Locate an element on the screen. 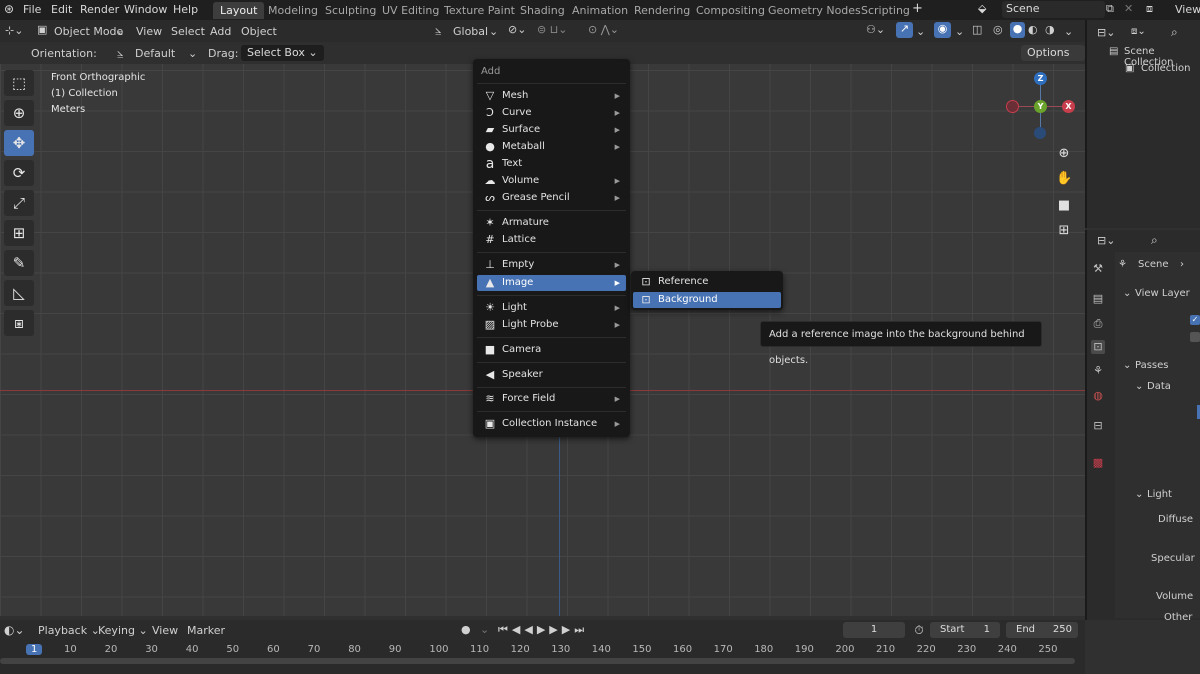 The width and height of the screenshot is (1200, 674). snap-icon: ⊜ ⊔⌄ is located at coordinates (552, 29).